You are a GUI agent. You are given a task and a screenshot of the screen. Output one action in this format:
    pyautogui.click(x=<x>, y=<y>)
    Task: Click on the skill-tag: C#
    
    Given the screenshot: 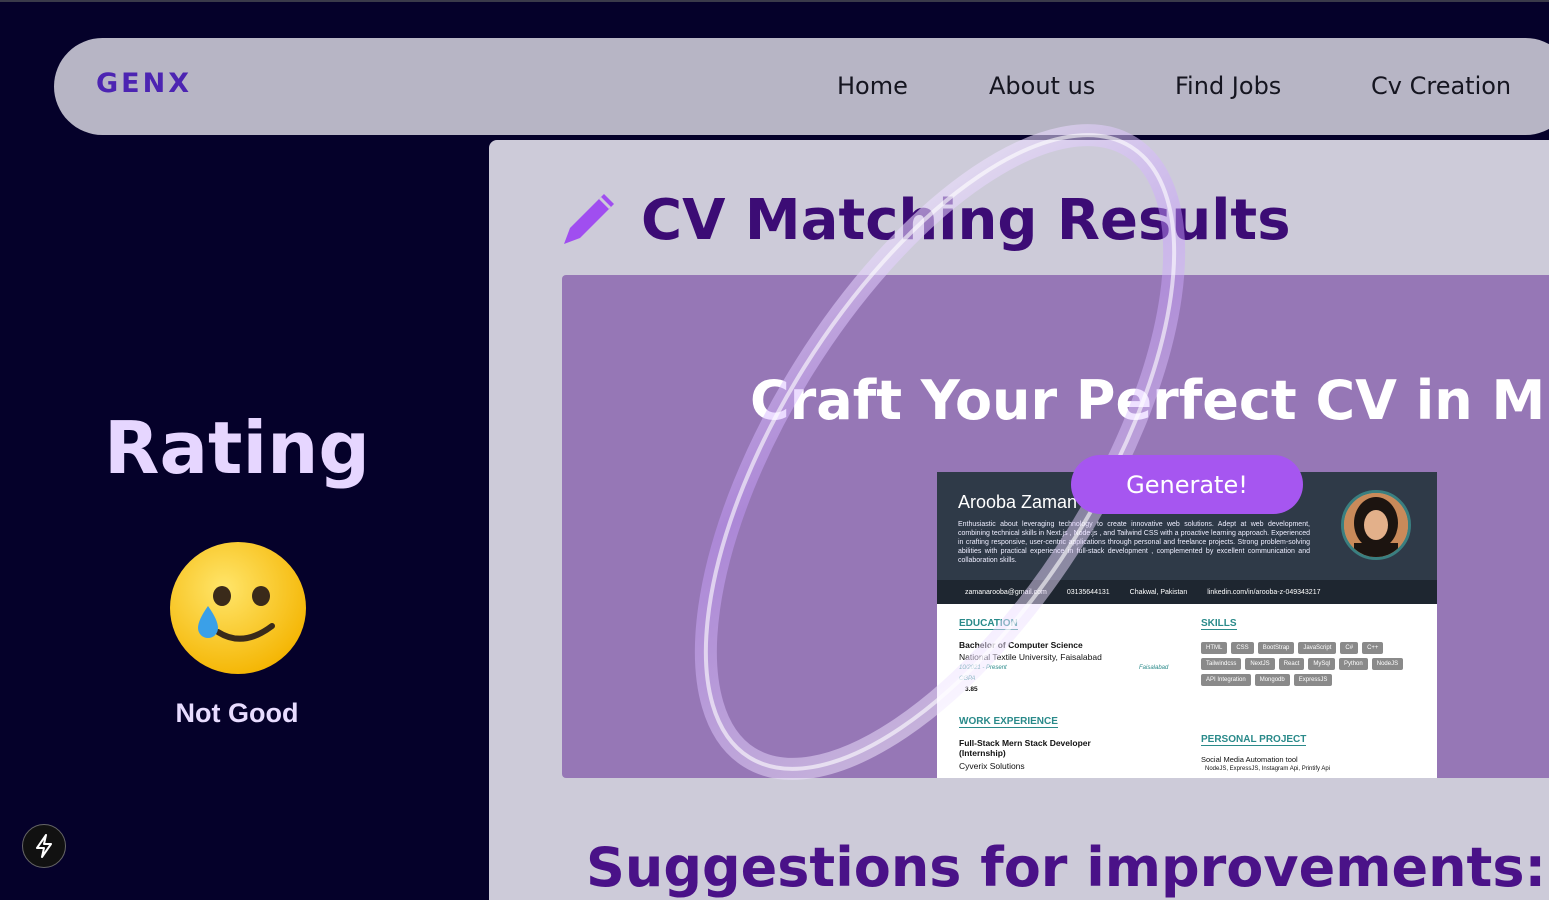 What is the action you would take?
    pyautogui.click(x=1349, y=648)
    